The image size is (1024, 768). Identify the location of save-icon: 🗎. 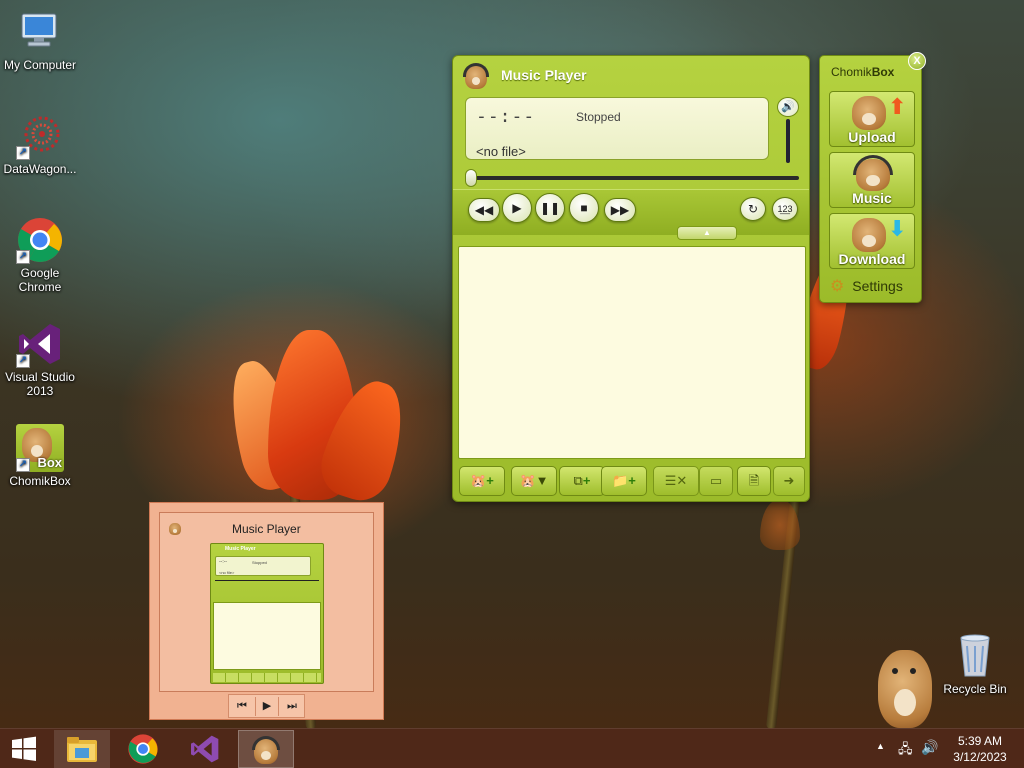
(754, 480).